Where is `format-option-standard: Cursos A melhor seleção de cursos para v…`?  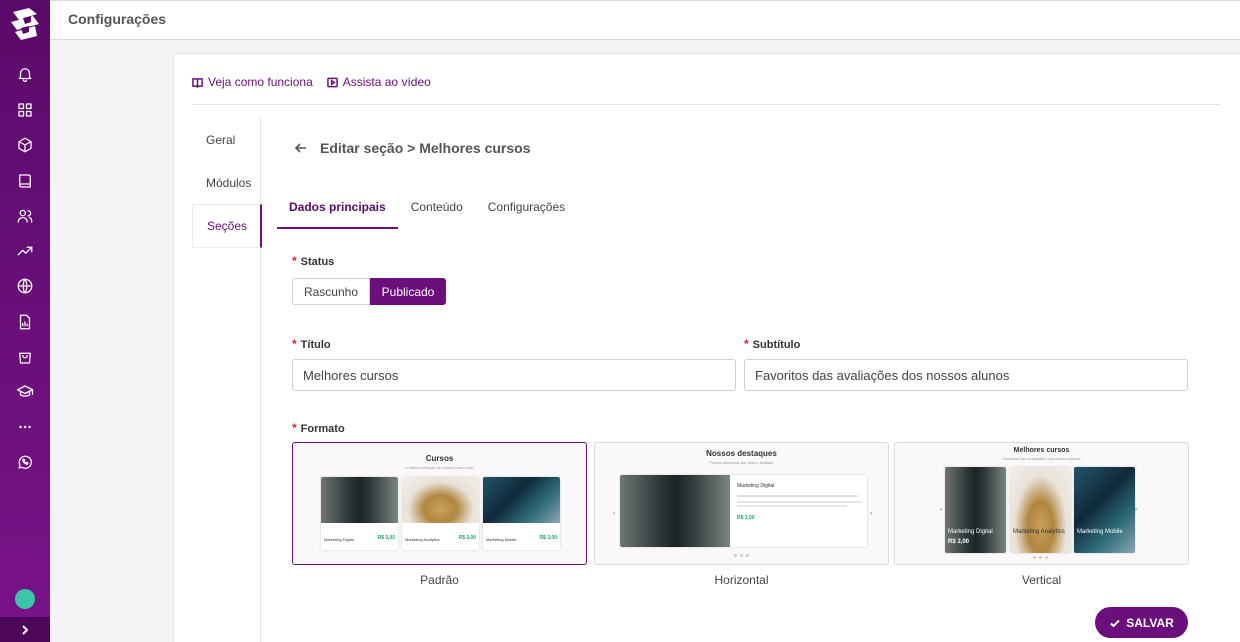
format-option-standard: Cursos A melhor seleção de cursos para v… is located at coordinates (439, 503).